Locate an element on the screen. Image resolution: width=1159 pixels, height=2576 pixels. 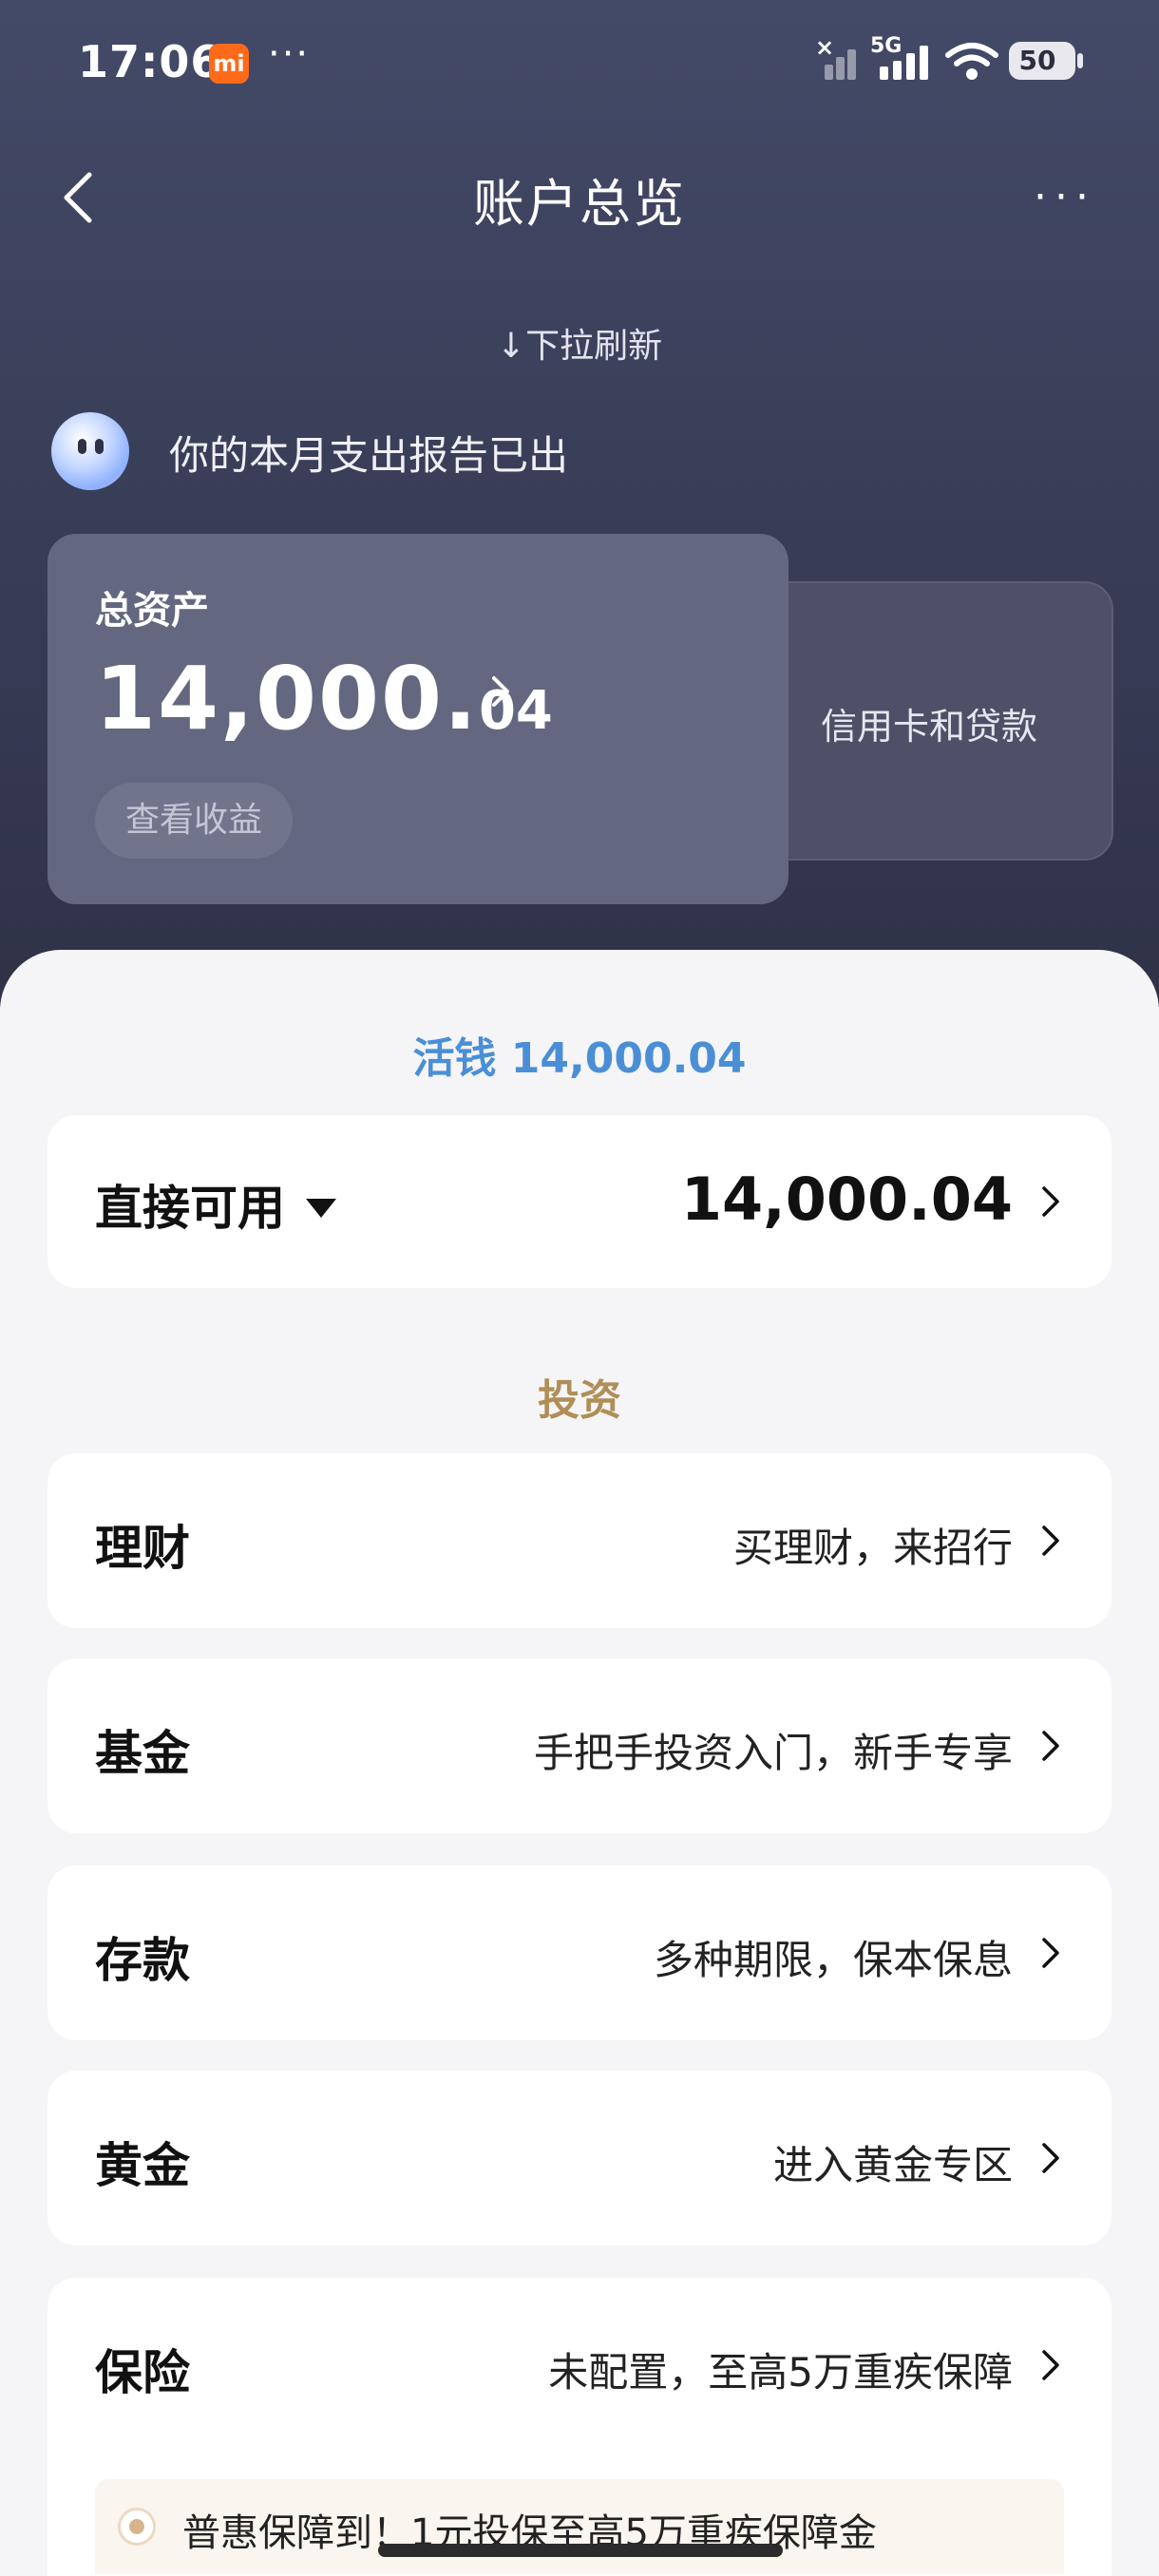
home-indicator is located at coordinates (580, 2550).